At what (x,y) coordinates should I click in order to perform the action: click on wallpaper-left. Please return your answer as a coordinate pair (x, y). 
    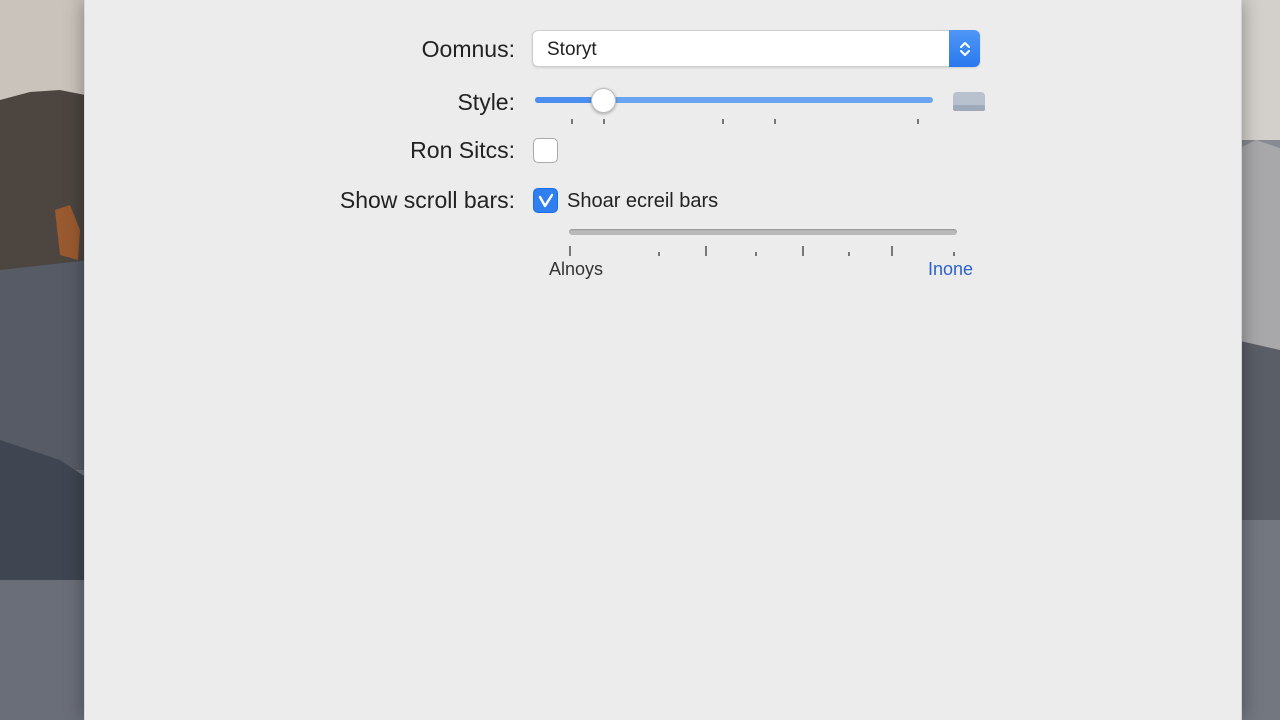
    Looking at the image, I should click on (45, 360).